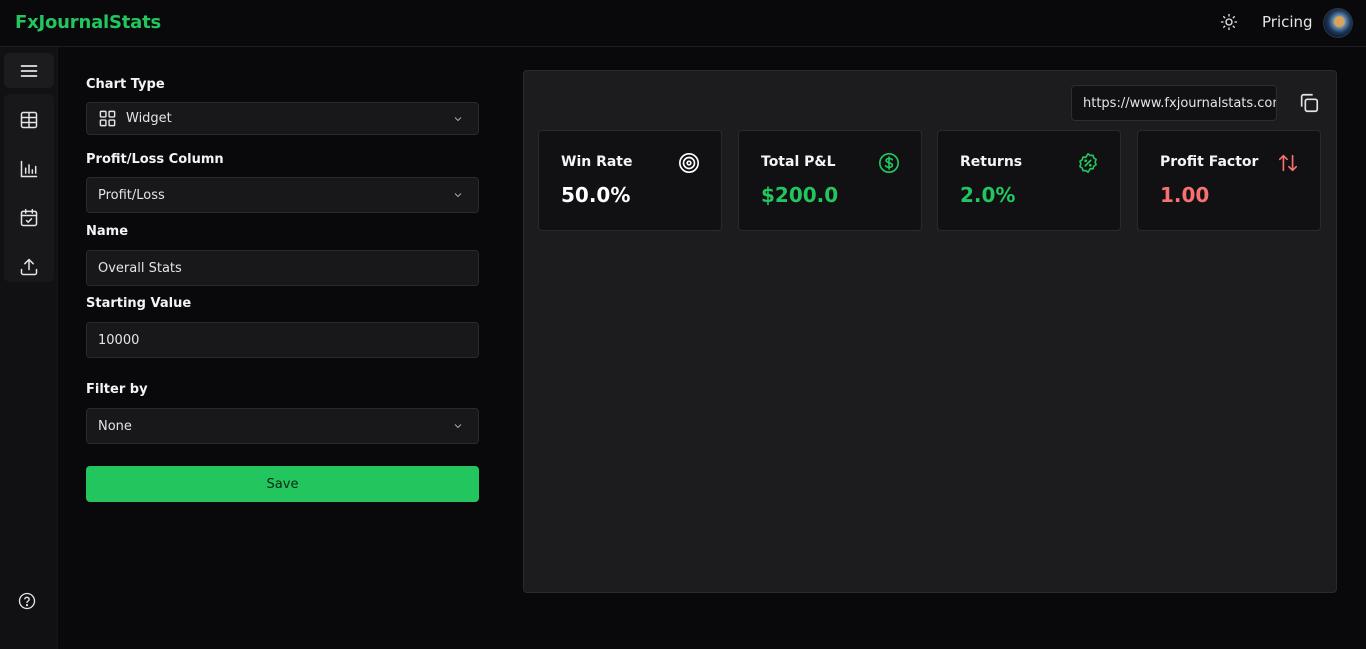 Image resolution: width=1366 pixels, height=649 pixels. I want to click on copy-url-button, so click(1309, 103).